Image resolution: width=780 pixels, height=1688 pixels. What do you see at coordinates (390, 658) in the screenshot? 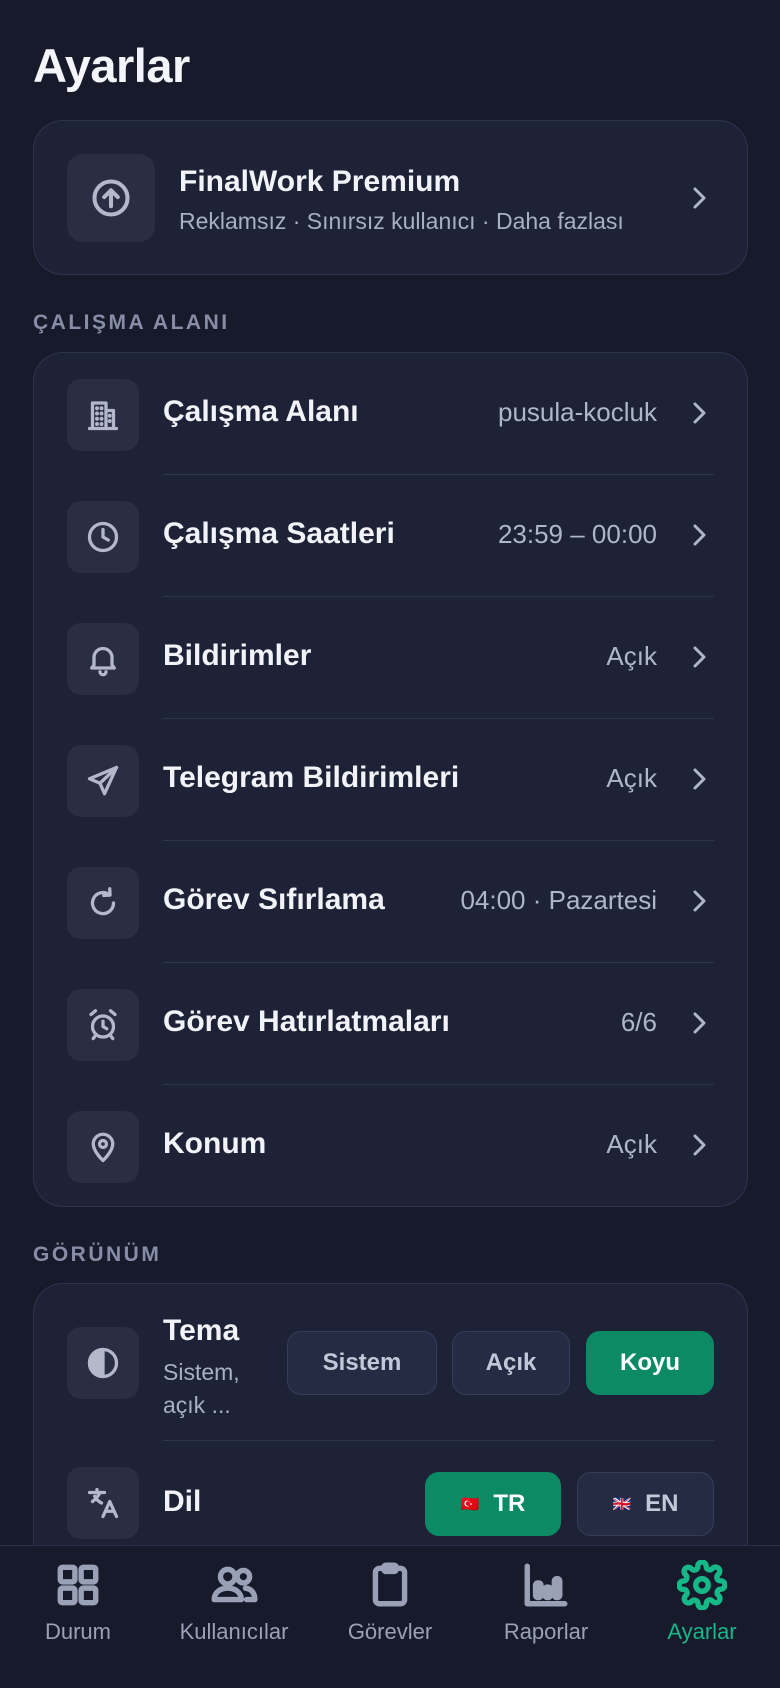
I see `settings-row-notifications: Bildirimler Açık` at bounding box center [390, 658].